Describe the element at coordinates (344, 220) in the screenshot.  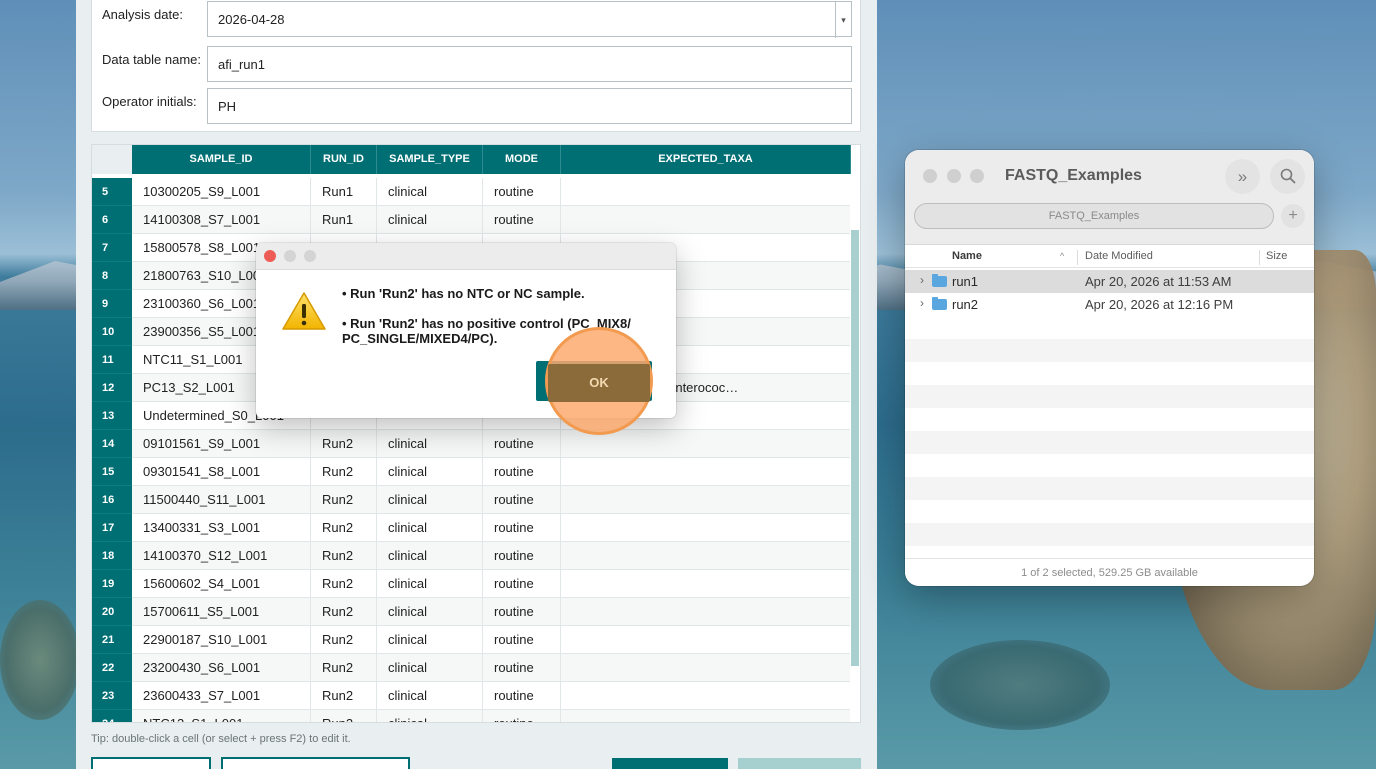
I see `cell-run-id: Run1` at that location.